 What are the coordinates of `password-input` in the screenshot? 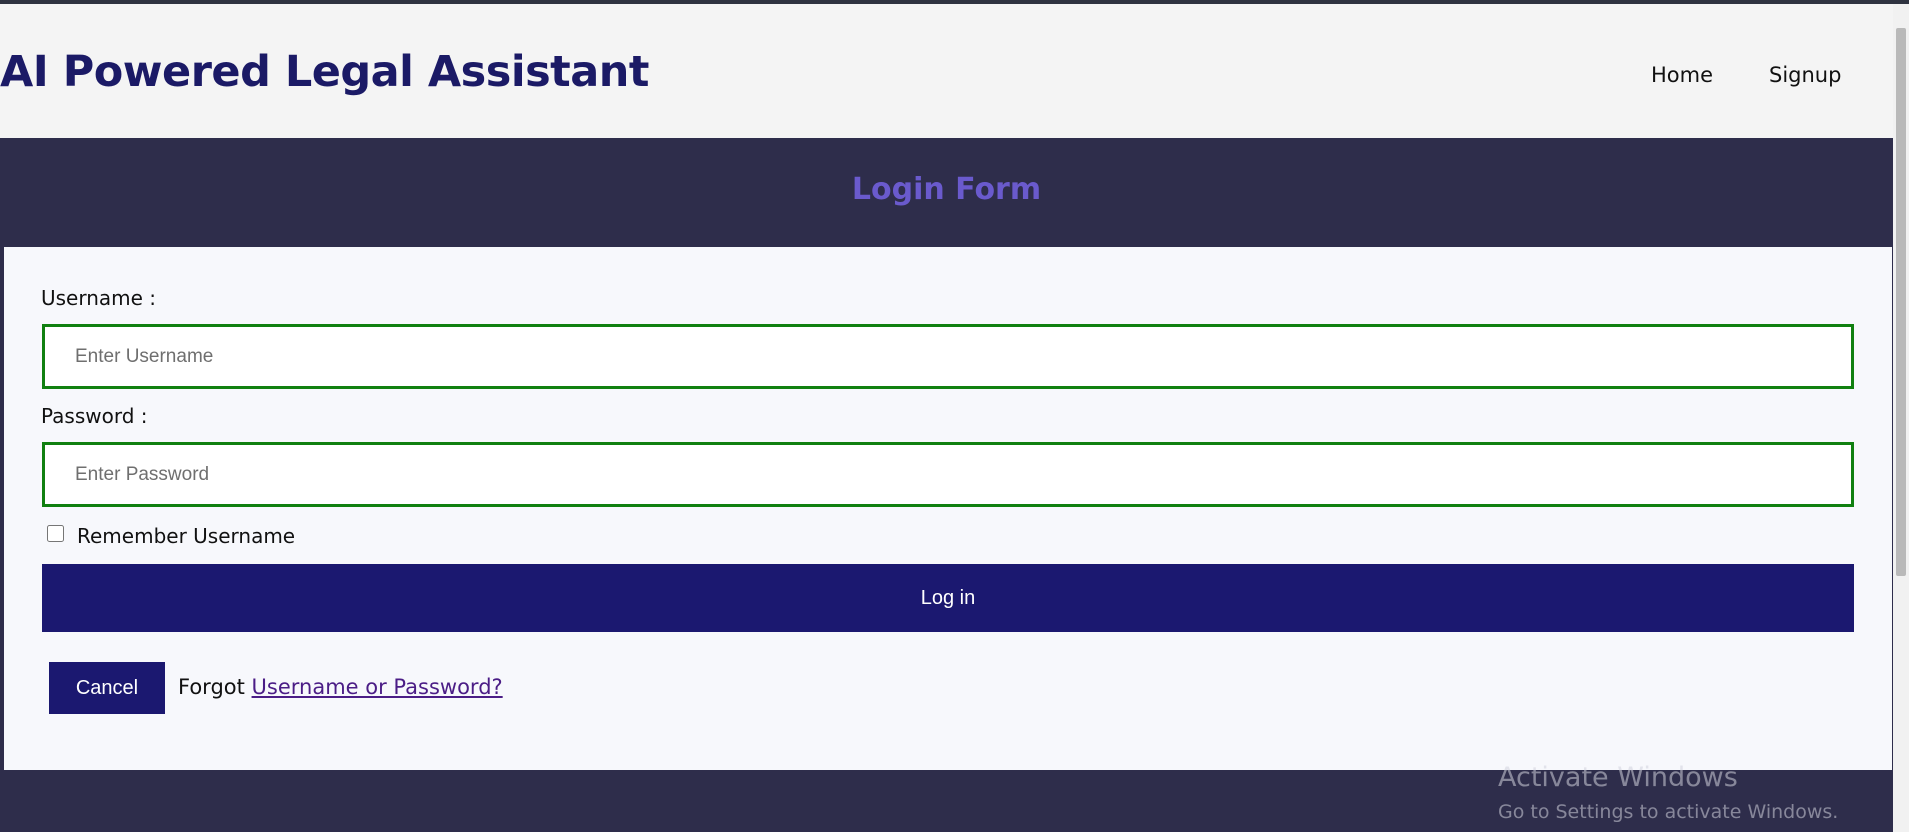 It's located at (948, 474).